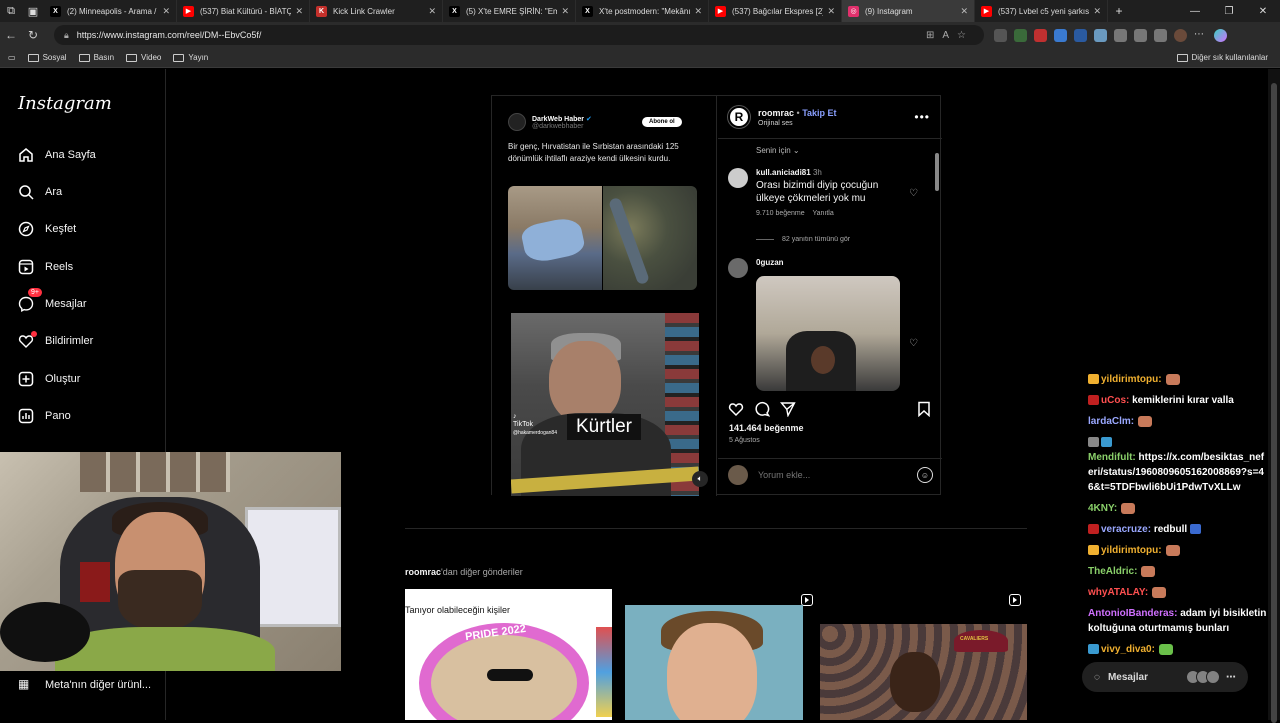 This screenshot has height=723, width=1280. I want to click on author-username: roomrac, so click(776, 113).